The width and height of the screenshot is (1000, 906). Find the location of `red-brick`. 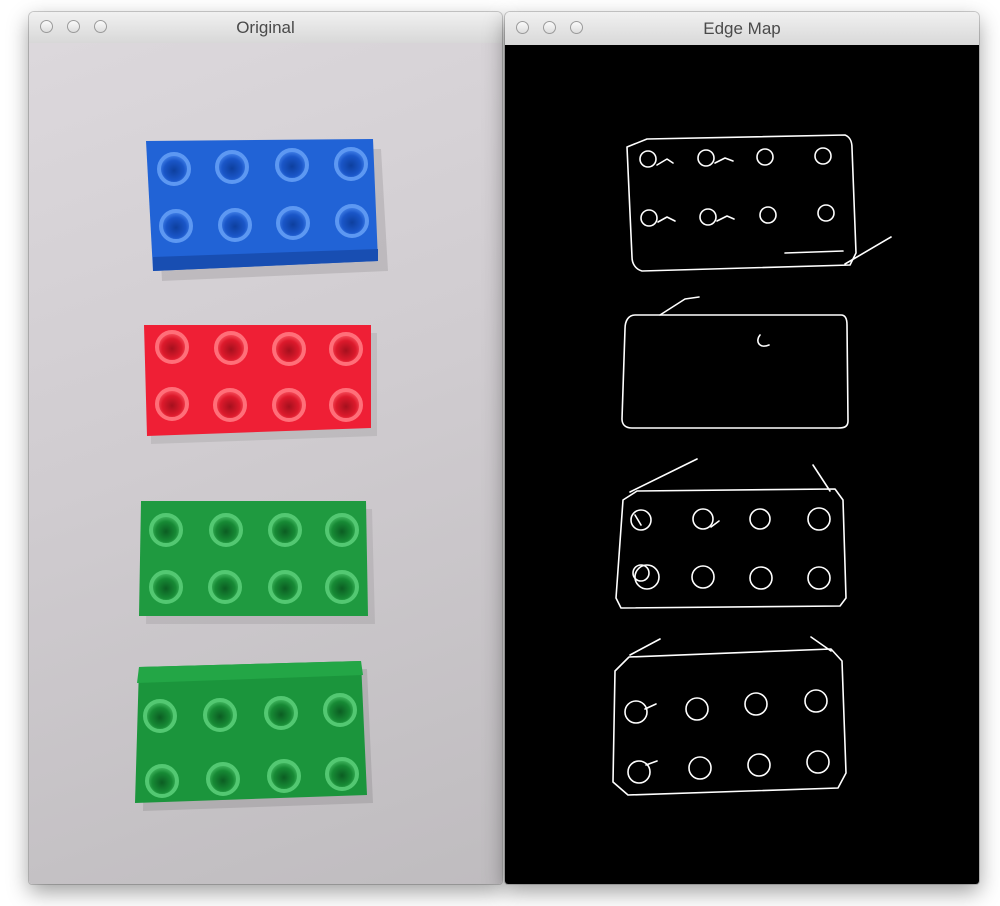

red-brick is located at coordinates (260, 384).